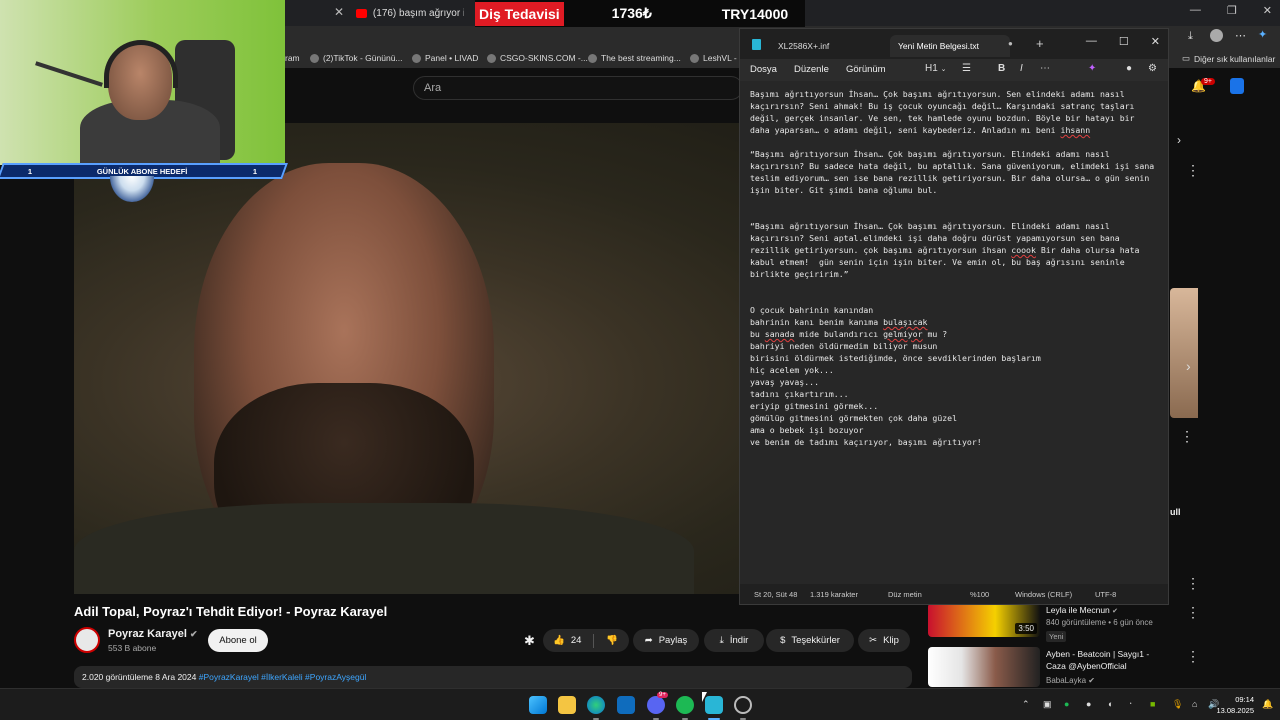 The image size is (1280, 720). What do you see at coordinates (685, 705) in the screenshot?
I see `spotify-icon` at bounding box center [685, 705].